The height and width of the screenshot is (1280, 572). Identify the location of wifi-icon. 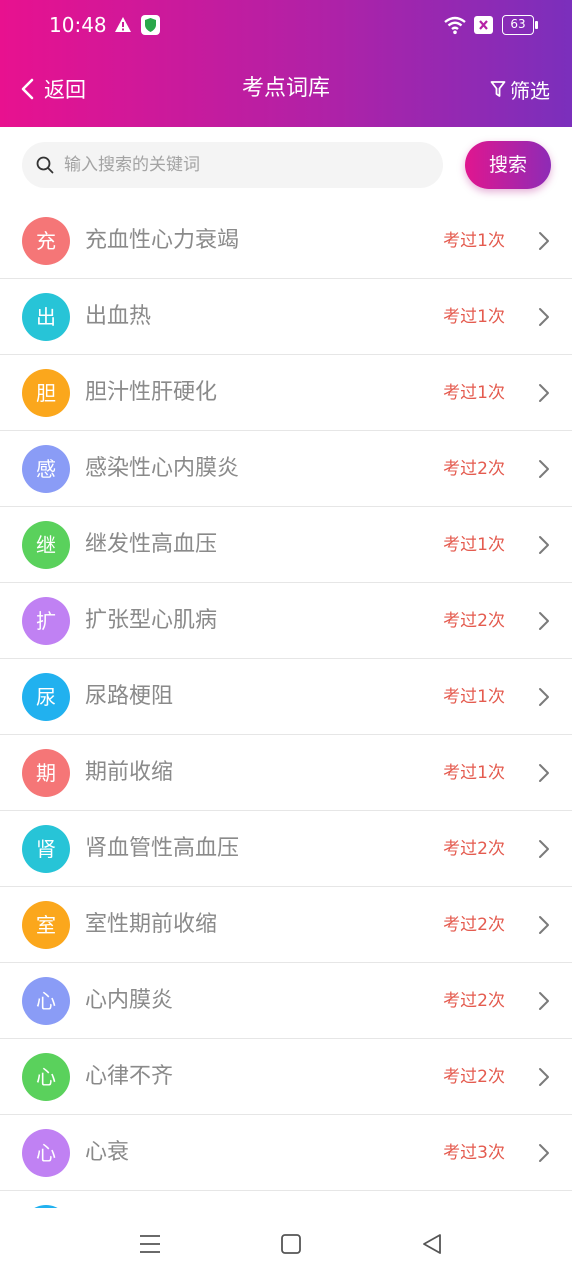
(455, 25).